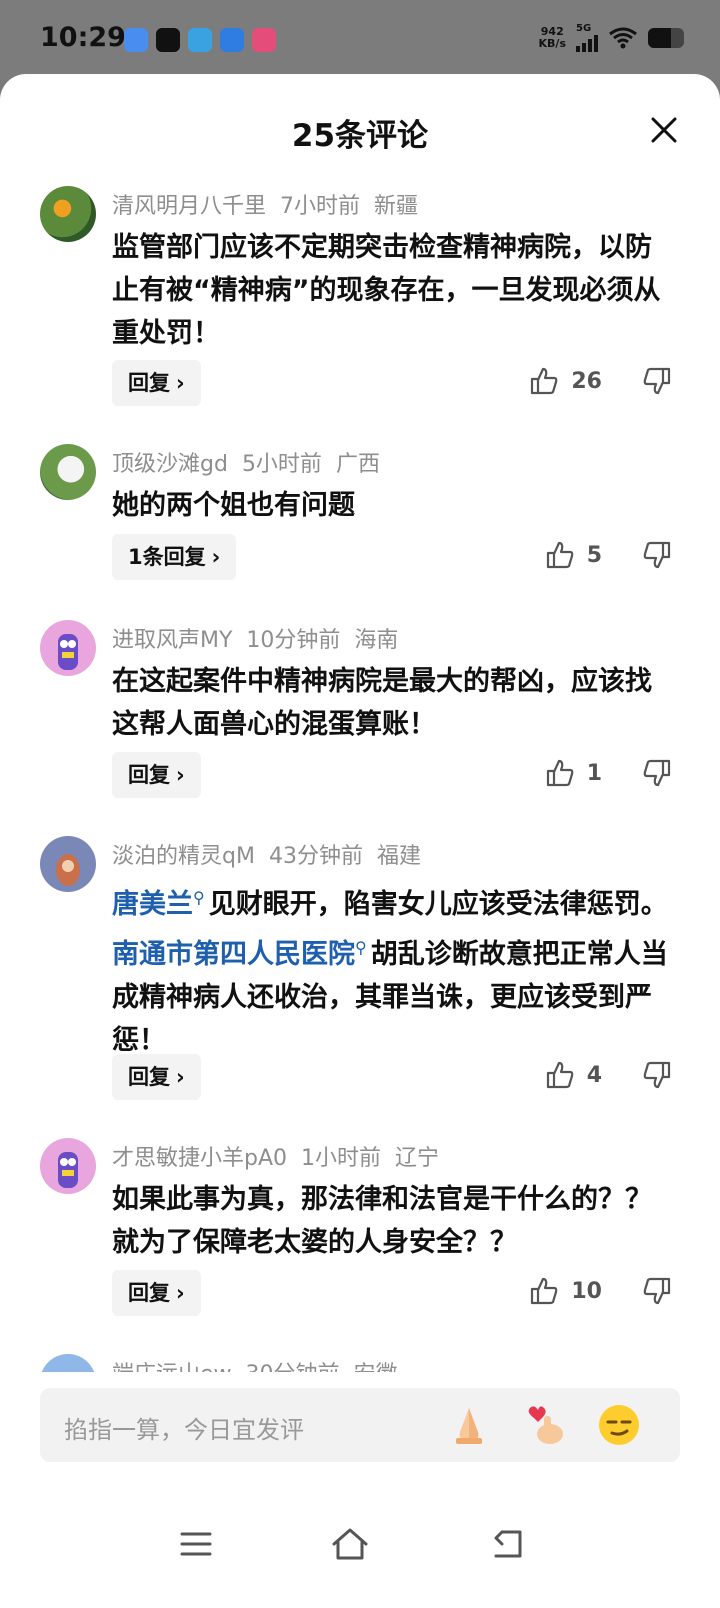 The height and width of the screenshot is (1608, 720). Describe the element at coordinates (83, 37) in the screenshot. I see `status-time: 10:29` at that location.